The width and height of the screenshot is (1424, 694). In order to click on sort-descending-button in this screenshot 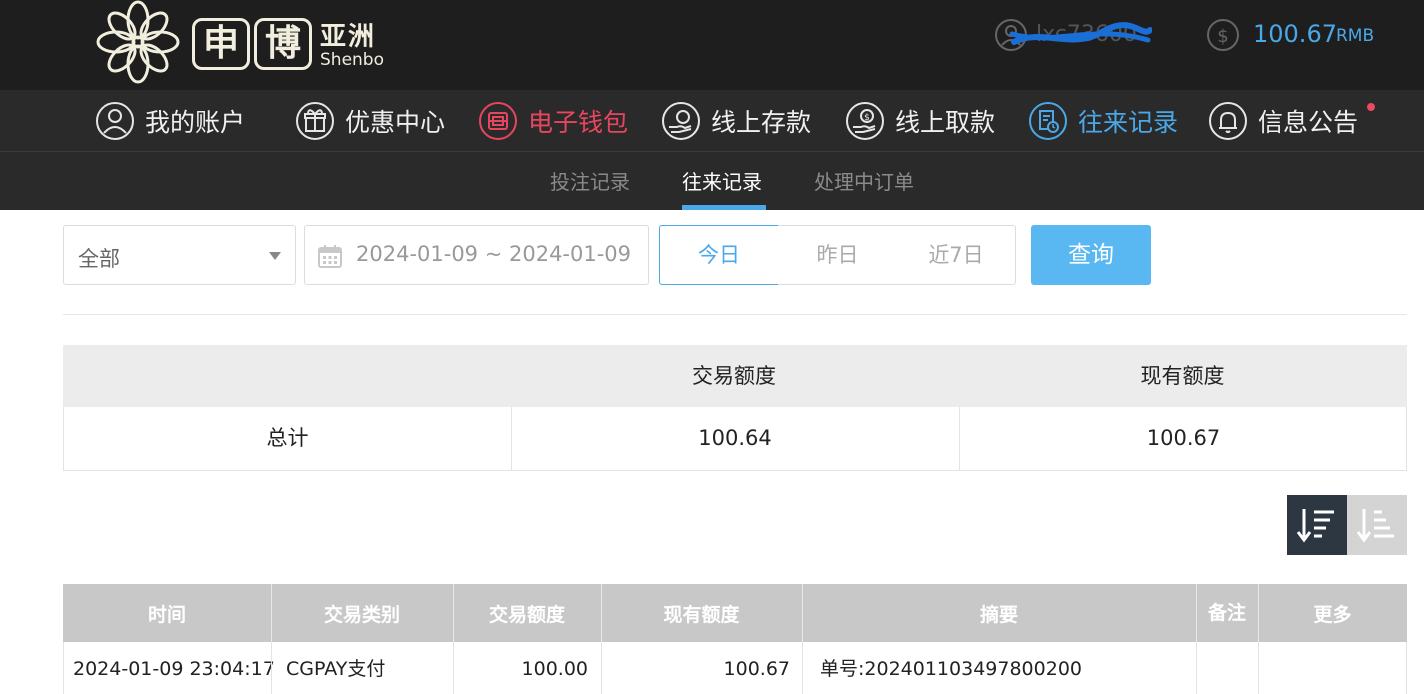, I will do `click(1317, 525)`.